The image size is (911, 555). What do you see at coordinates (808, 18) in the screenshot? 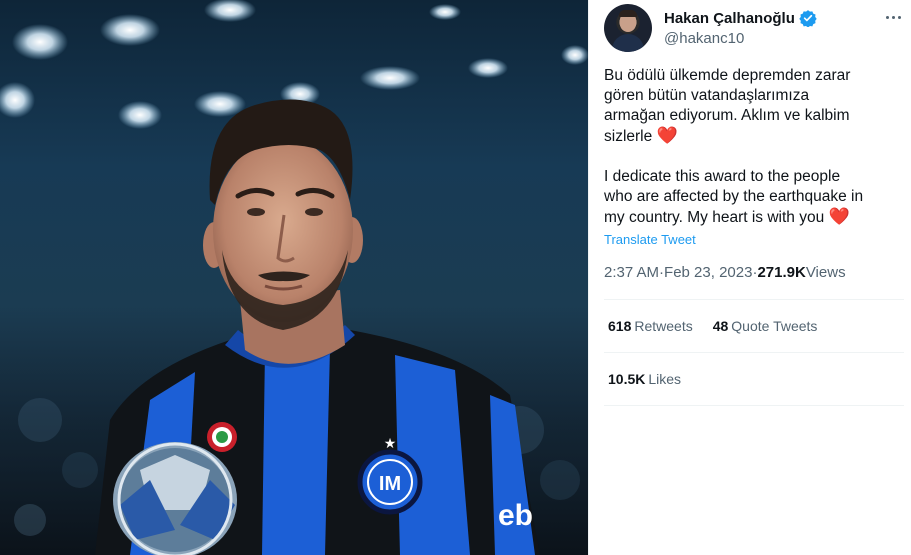
I see `verified-badge-icon` at bounding box center [808, 18].